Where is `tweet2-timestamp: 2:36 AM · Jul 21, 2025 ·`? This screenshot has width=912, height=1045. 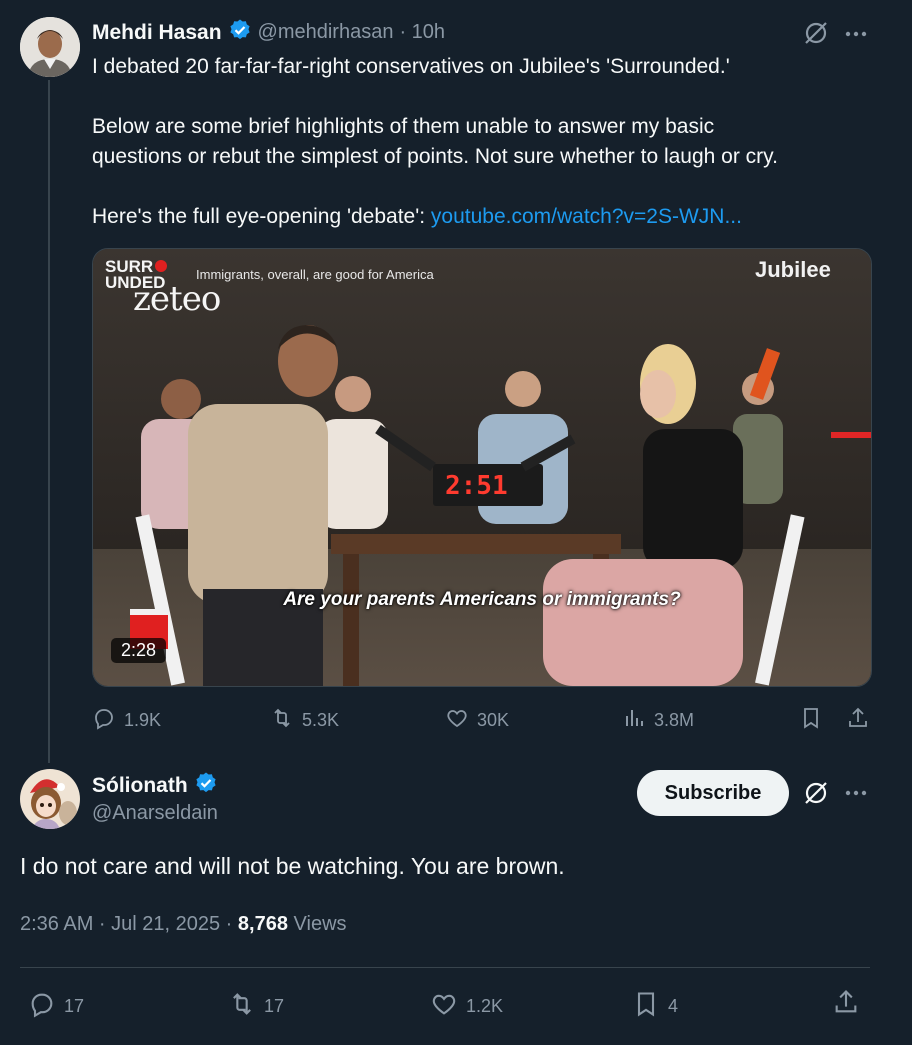 tweet2-timestamp: 2:36 AM · Jul 21, 2025 · is located at coordinates (129, 924).